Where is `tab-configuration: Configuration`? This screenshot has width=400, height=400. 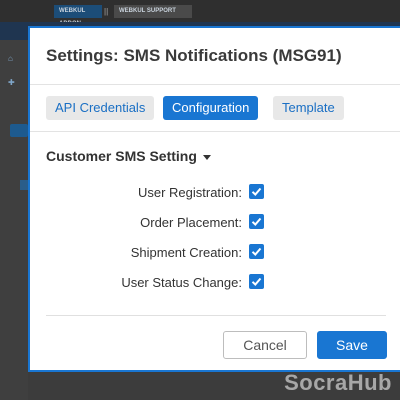 tab-configuration: Configuration is located at coordinates (211, 108).